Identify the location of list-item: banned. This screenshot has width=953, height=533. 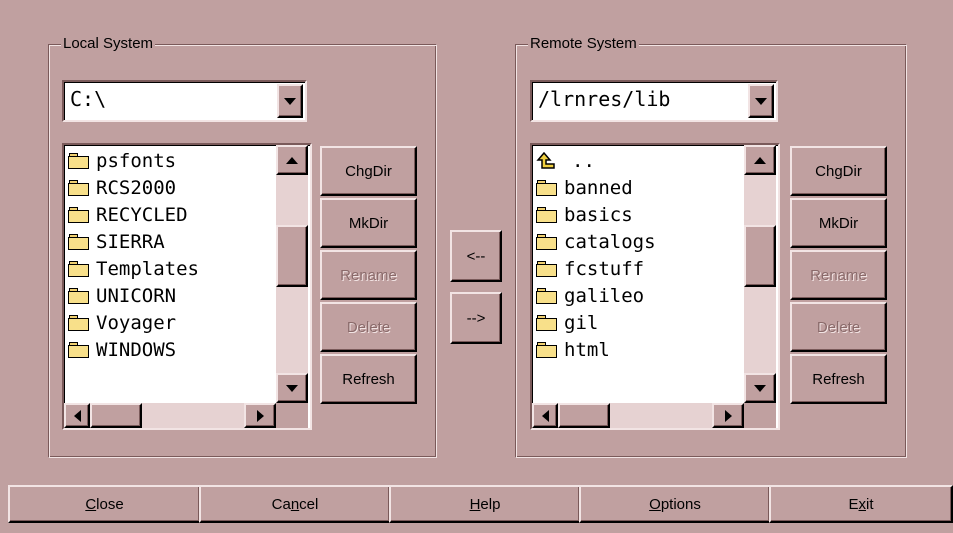
(596, 187).